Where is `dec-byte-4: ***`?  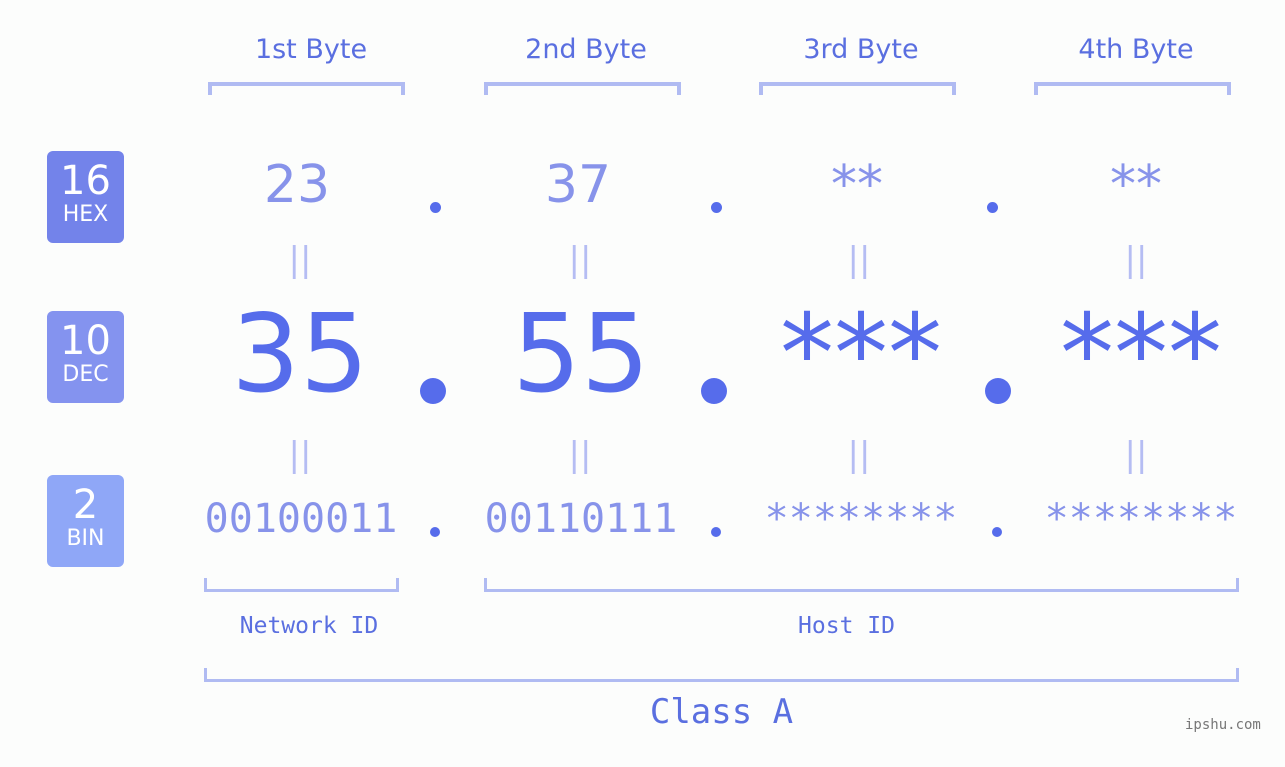
dec-byte-4: *** is located at coordinates (1141, 354).